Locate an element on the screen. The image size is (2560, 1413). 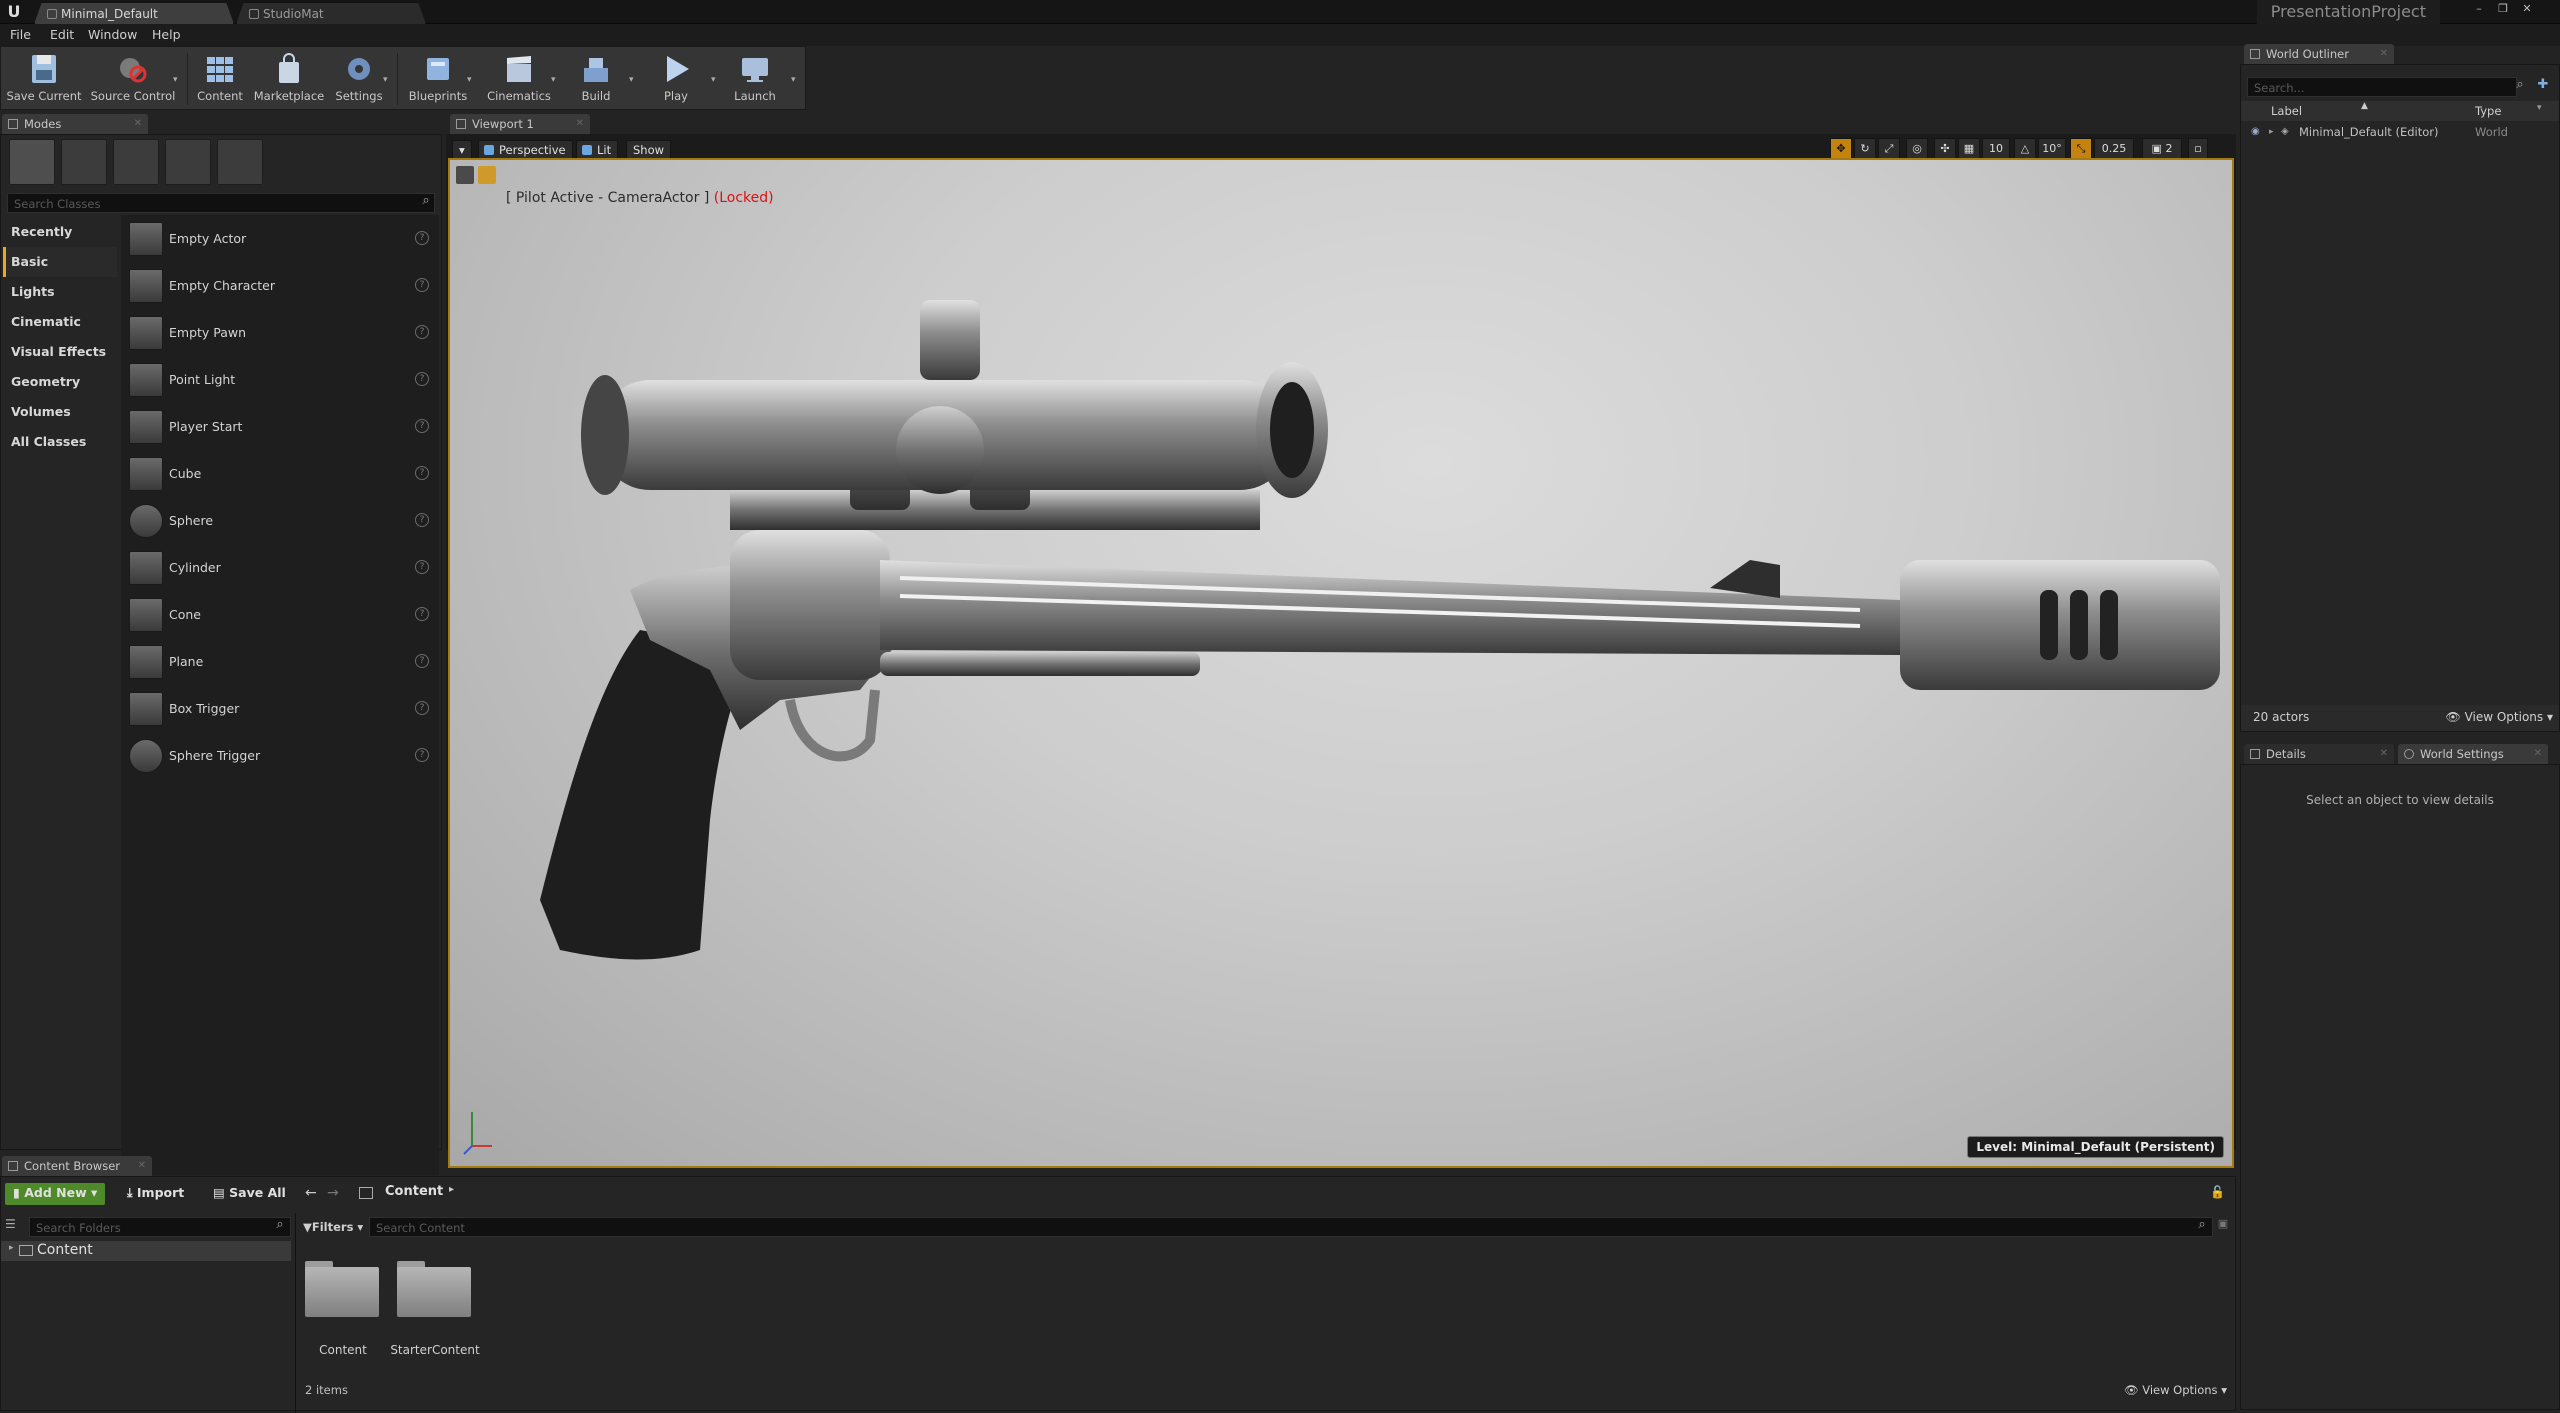
close-window-icon: ✕ is located at coordinates (2527, 9).